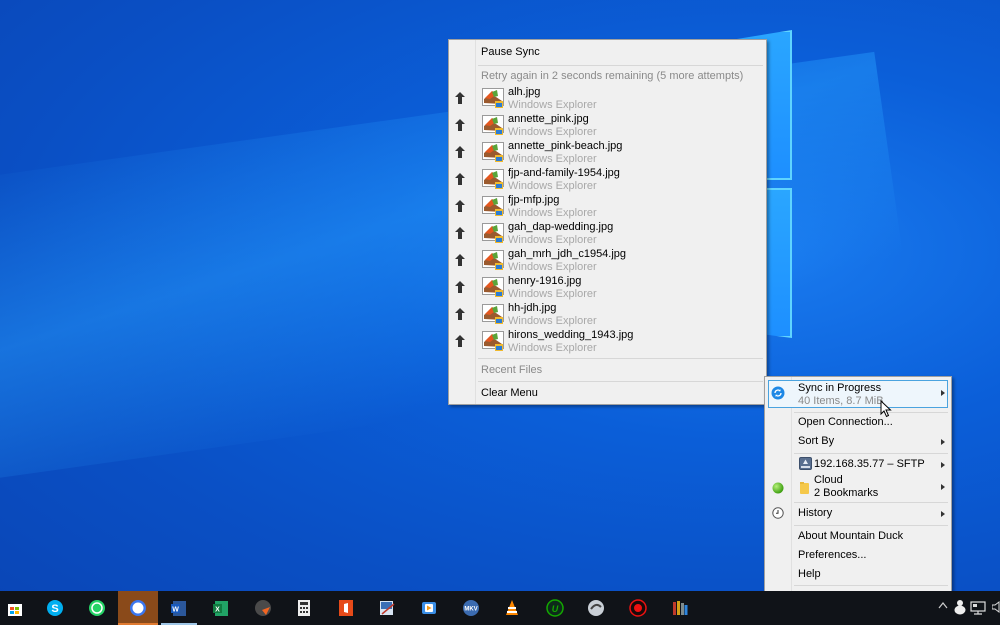 Image resolution: width=1000 pixels, height=625 pixels. Describe the element at coordinates (607, 260) in the screenshot. I see `transfer-file-item: gah_mrh_jdh_c1954.jpg Windows Explorer` at that location.